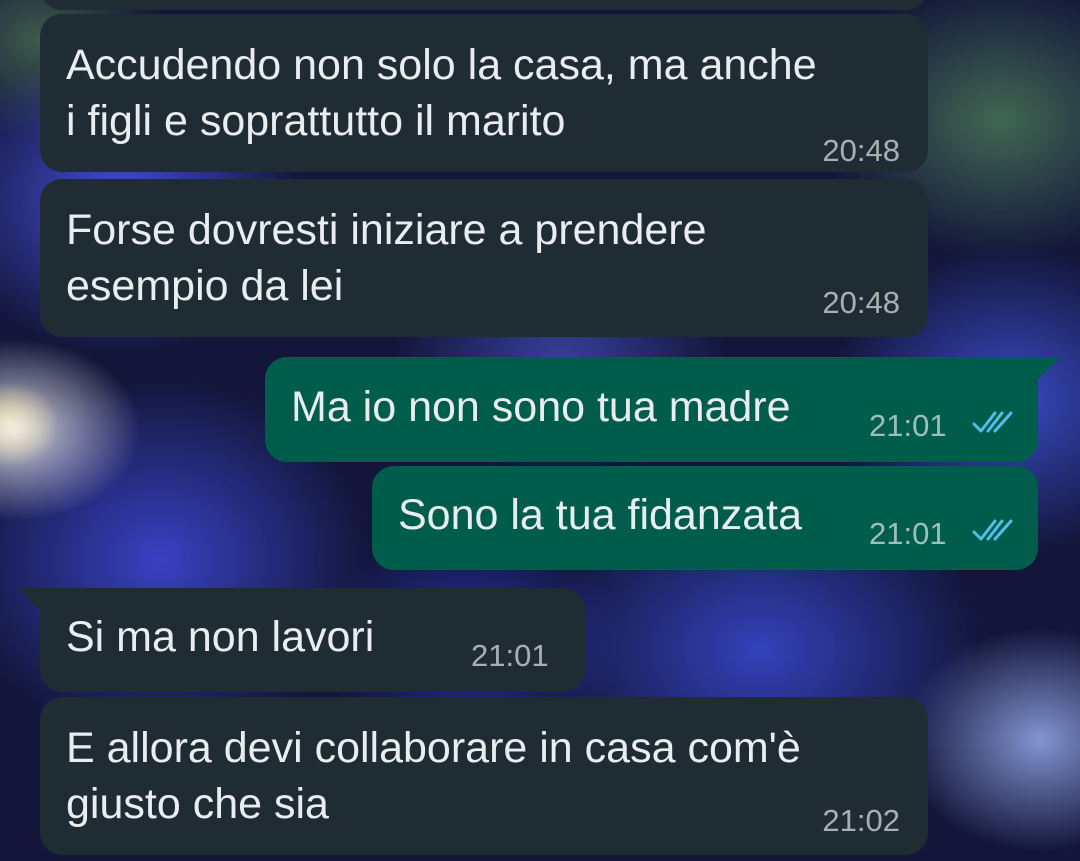 Image resolution: width=1080 pixels, height=861 pixels. I want to click on message-text-line: Si ma non lavori, so click(220, 637).